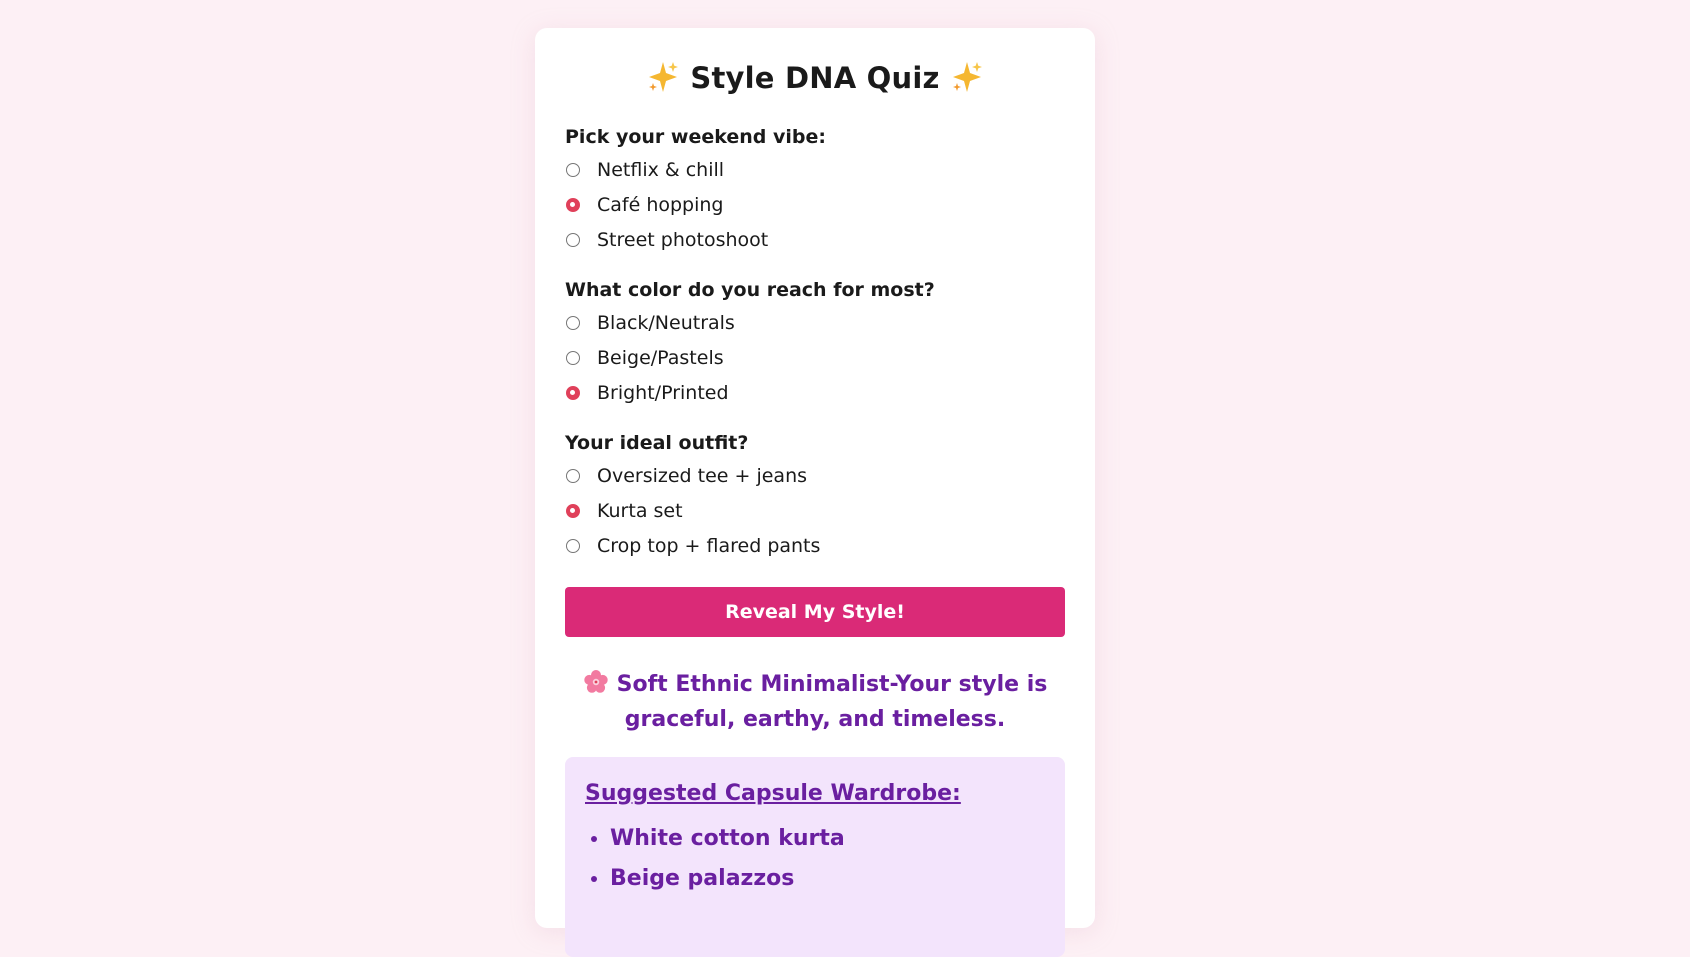  What do you see at coordinates (702, 475) in the screenshot?
I see `option-label: Oversized tee + jeans` at bounding box center [702, 475].